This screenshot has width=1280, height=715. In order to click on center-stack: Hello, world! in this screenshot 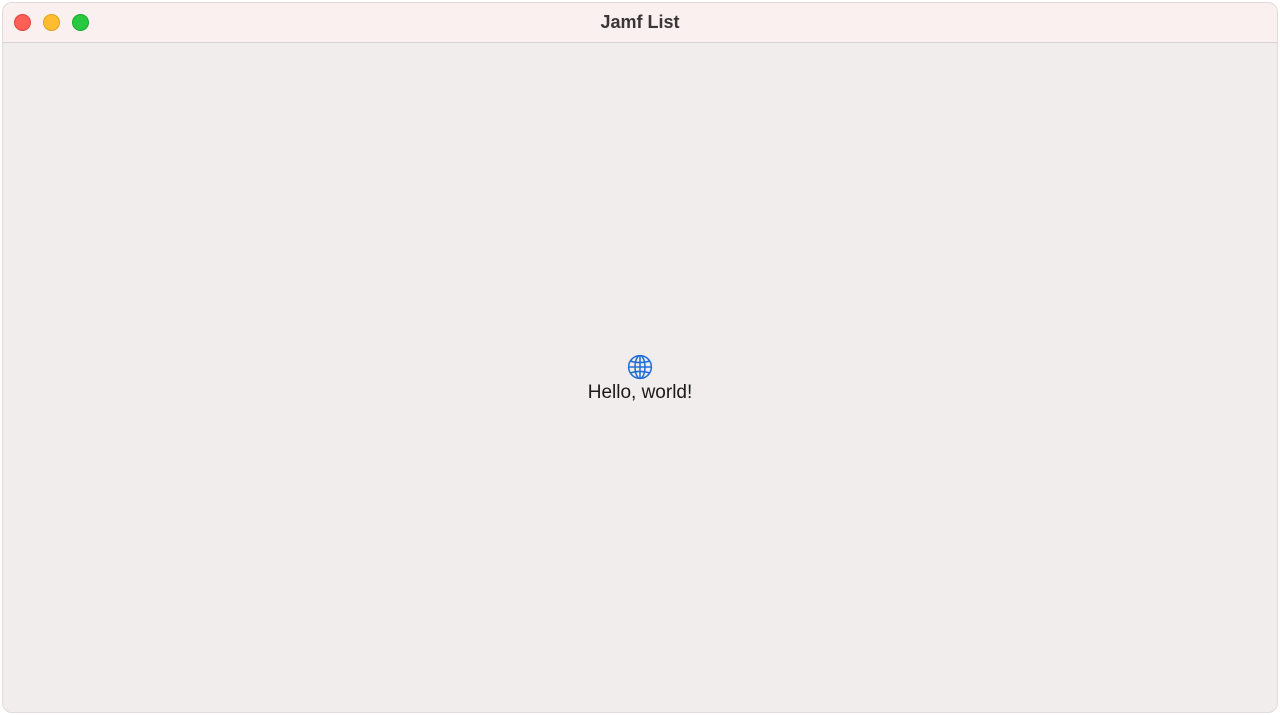, I will do `click(640, 379)`.